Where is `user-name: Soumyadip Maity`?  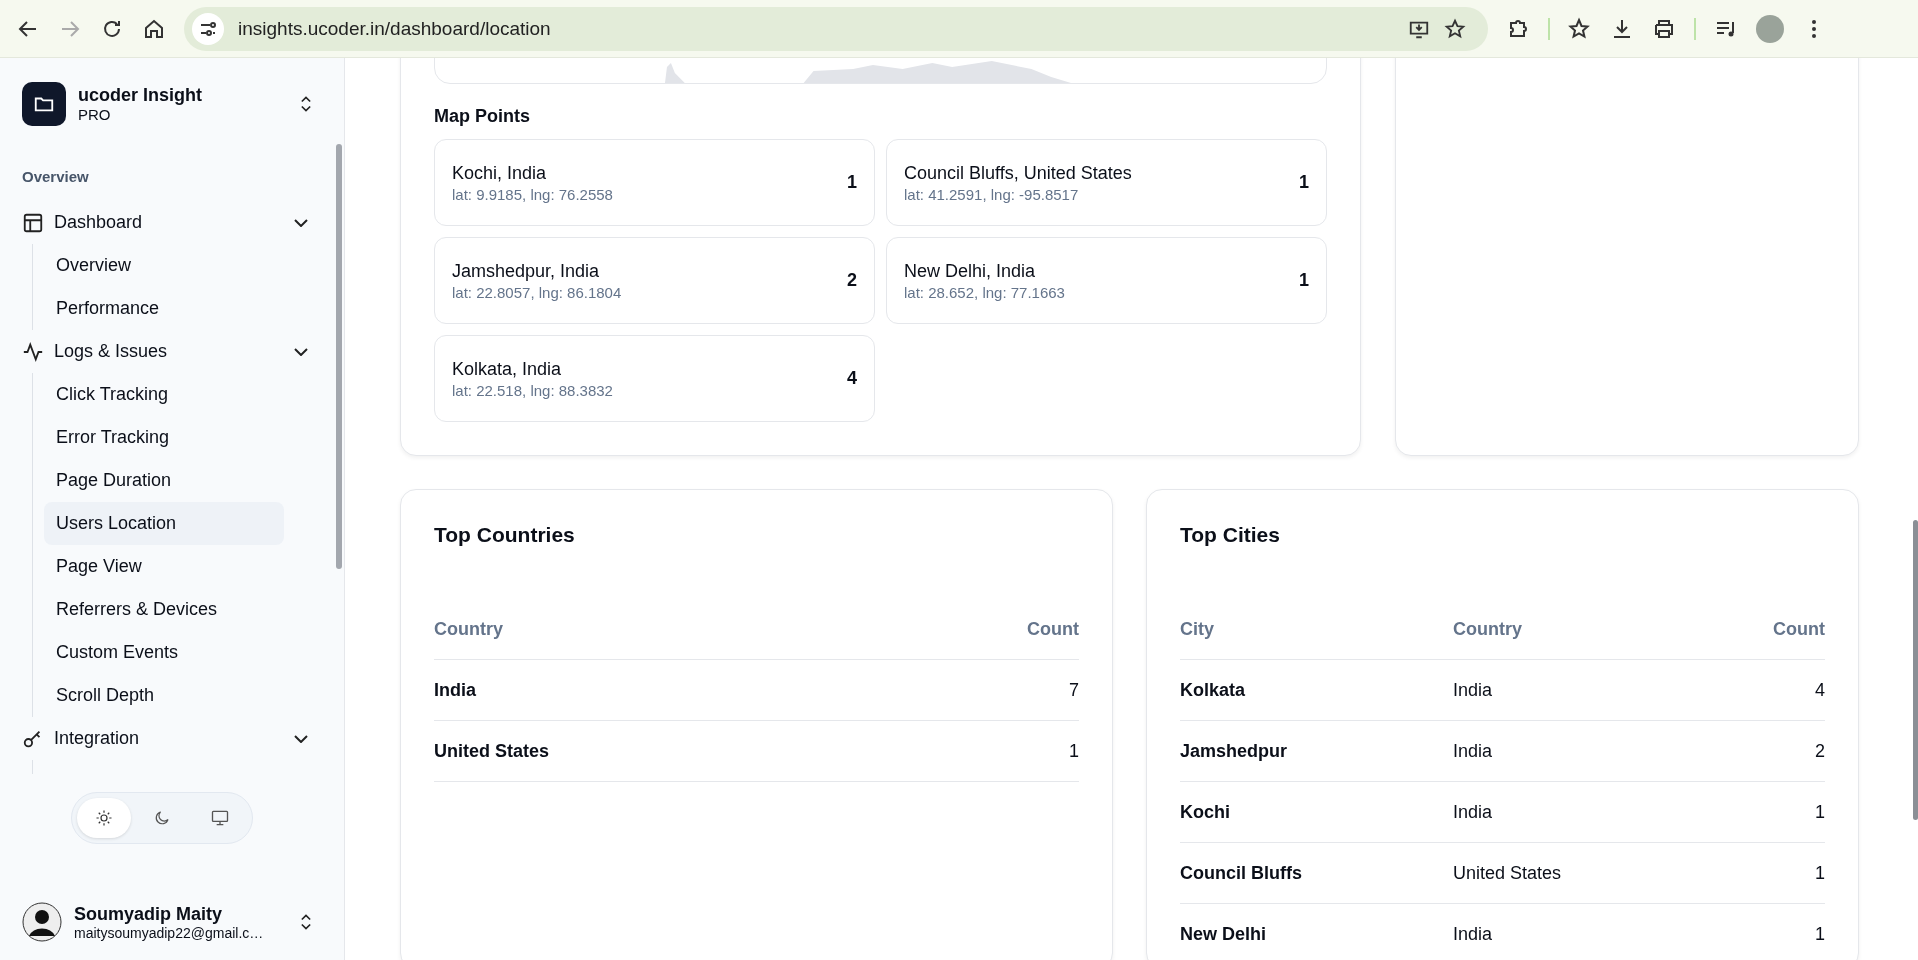
user-name: Soumyadip Maity is located at coordinates (149, 914).